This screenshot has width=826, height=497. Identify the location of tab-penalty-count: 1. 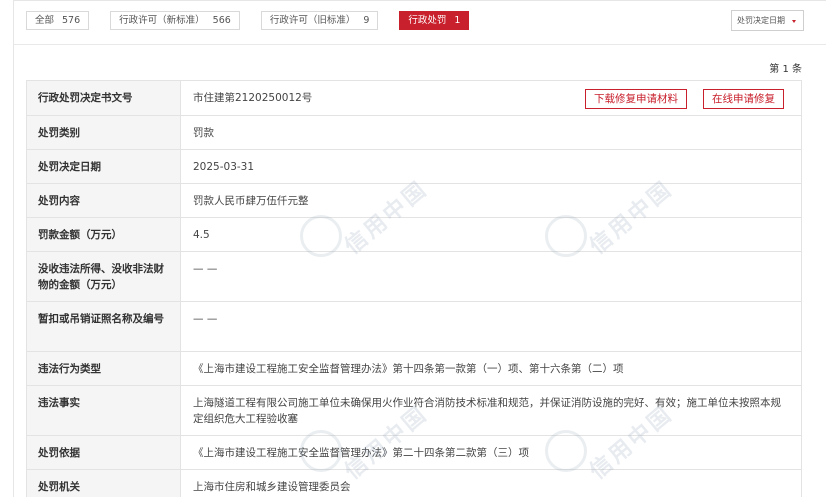
(457, 20).